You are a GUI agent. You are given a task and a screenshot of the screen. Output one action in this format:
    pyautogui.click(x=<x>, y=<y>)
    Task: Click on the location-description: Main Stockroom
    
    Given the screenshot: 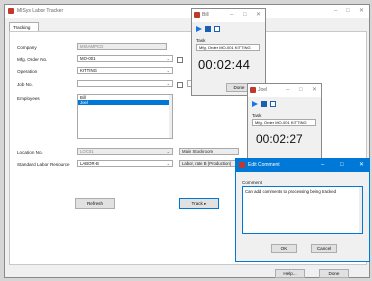 What is the action you would take?
    pyautogui.click(x=209, y=151)
    